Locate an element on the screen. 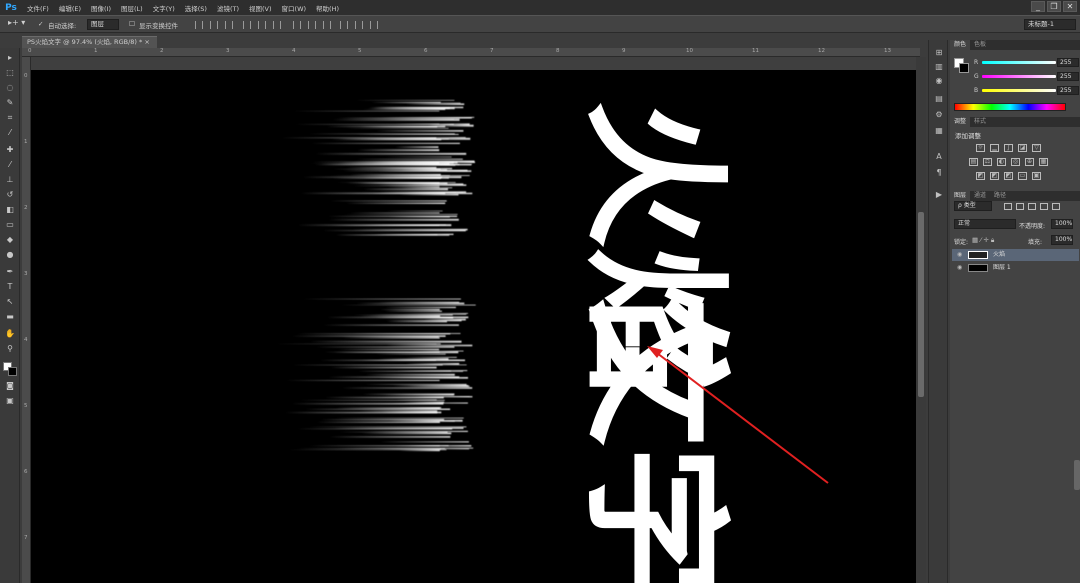 Image resolution: width=1080 pixels, height=583 pixels. layer-row: ◉ 图层 1 is located at coordinates (1015, 268).